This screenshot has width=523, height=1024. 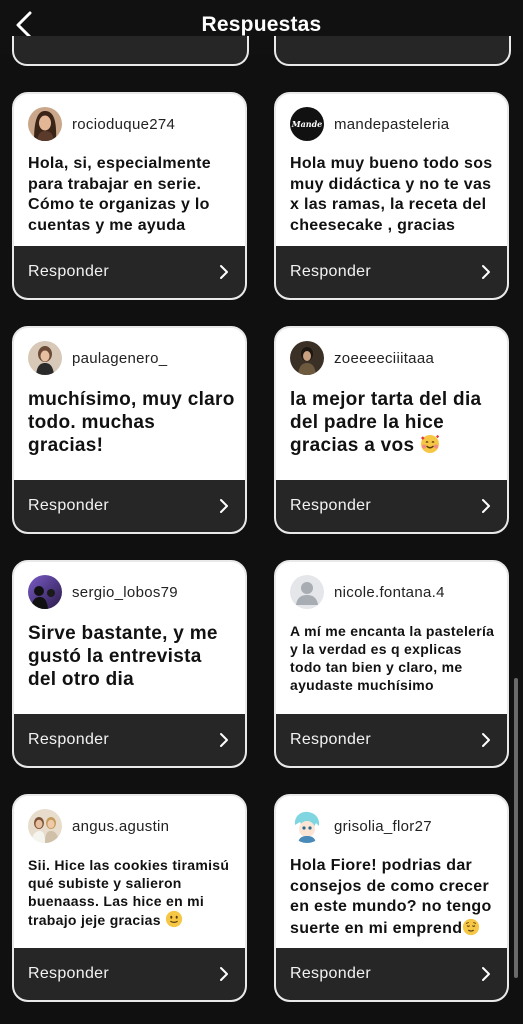 I want to click on card-header: grisolia_flor27, so click(x=361, y=826).